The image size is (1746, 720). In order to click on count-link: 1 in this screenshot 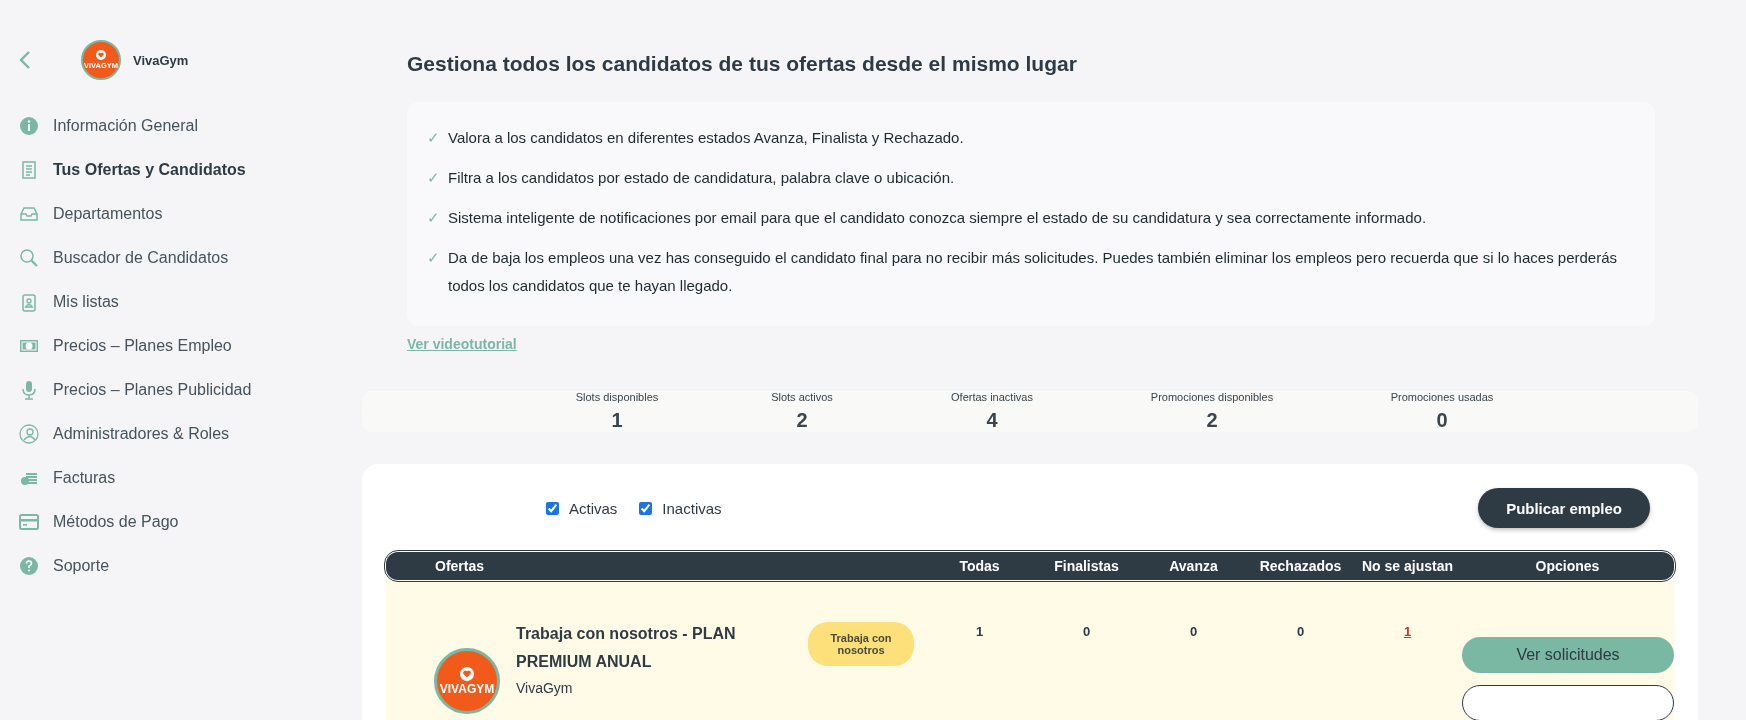, I will do `click(1407, 672)`.